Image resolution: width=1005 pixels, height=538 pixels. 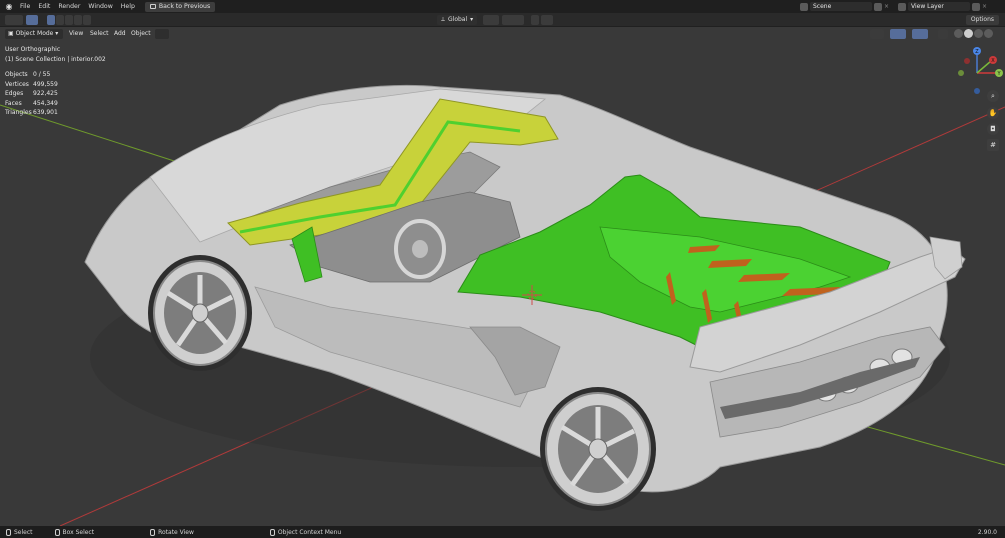 What do you see at coordinates (57, 532) in the screenshot?
I see `mouse-drag-icon` at bounding box center [57, 532].